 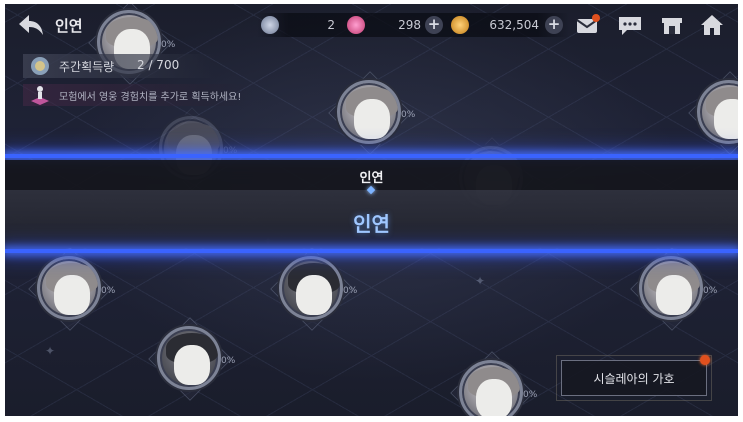 I want to click on mail-button, so click(x=588, y=25).